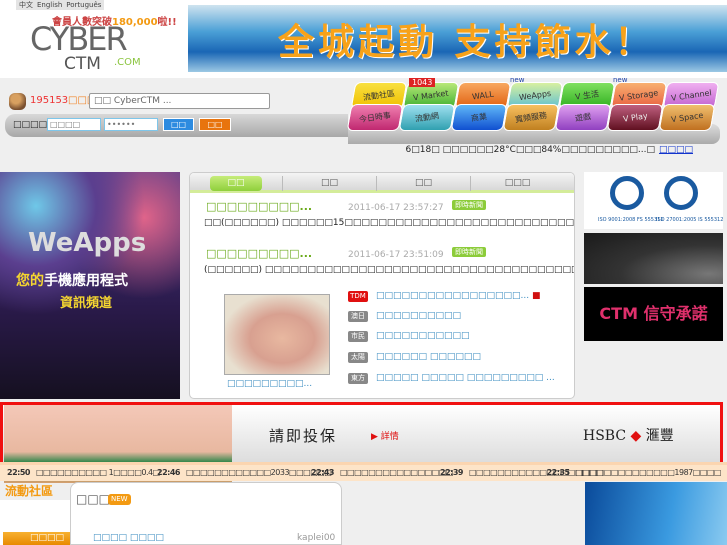 This screenshot has height=545, width=727. Describe the element at coordinates (382, 472) in the screenshot. I see `ticker-item: 22:43 □□□□□□□□□□□□□□□□` at that location.